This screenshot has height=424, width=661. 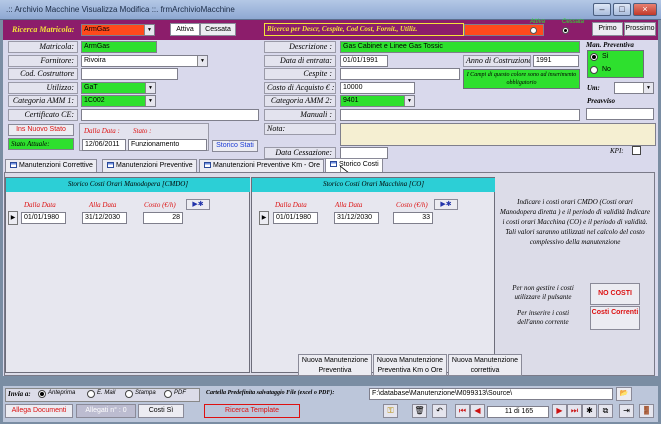 I want to click on primo-button: Primo, so click(x=607, y=29).